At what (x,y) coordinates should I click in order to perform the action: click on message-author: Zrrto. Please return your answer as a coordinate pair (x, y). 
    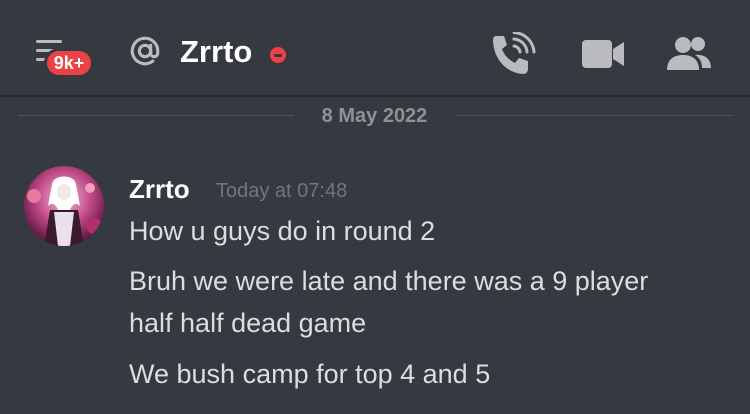
    Looking at the image, I should click on (159, 189).